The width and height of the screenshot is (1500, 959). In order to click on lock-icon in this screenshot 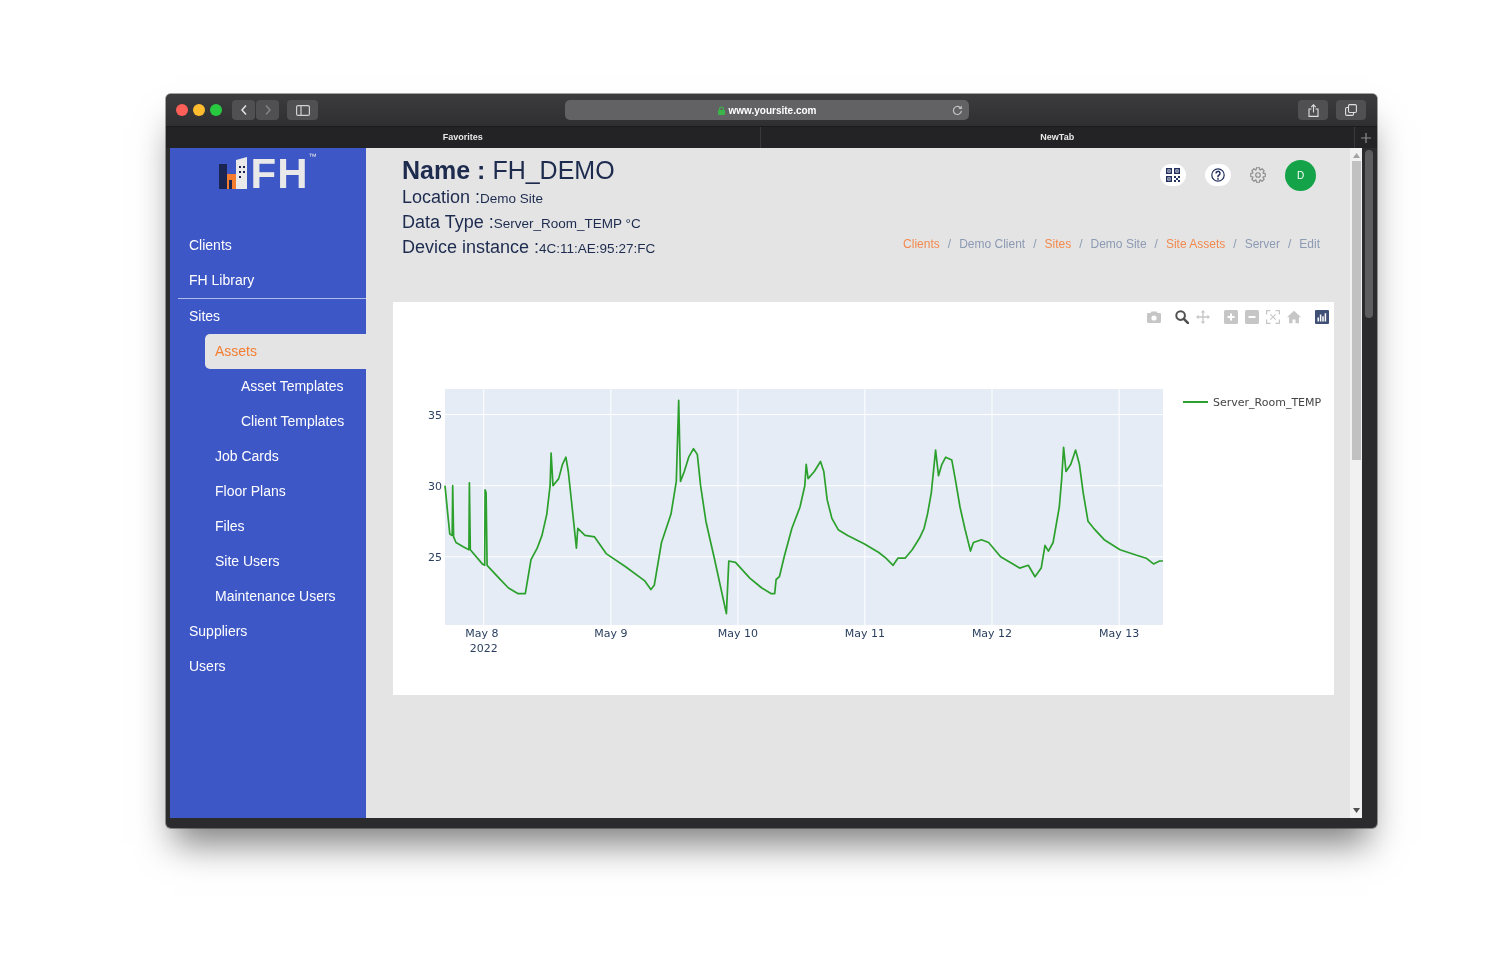, I will do `click(721, 110)`.